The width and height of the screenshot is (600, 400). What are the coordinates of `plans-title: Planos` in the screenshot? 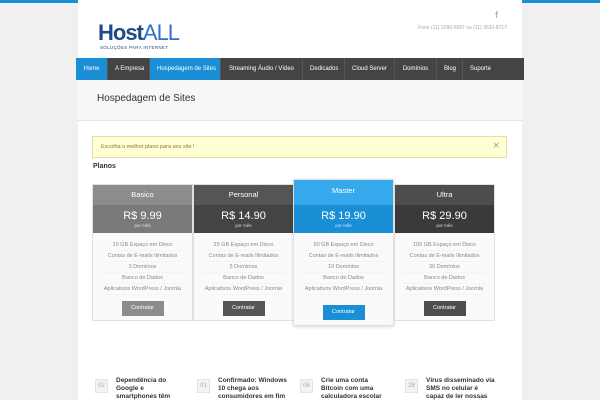 It's located at (104, 166).